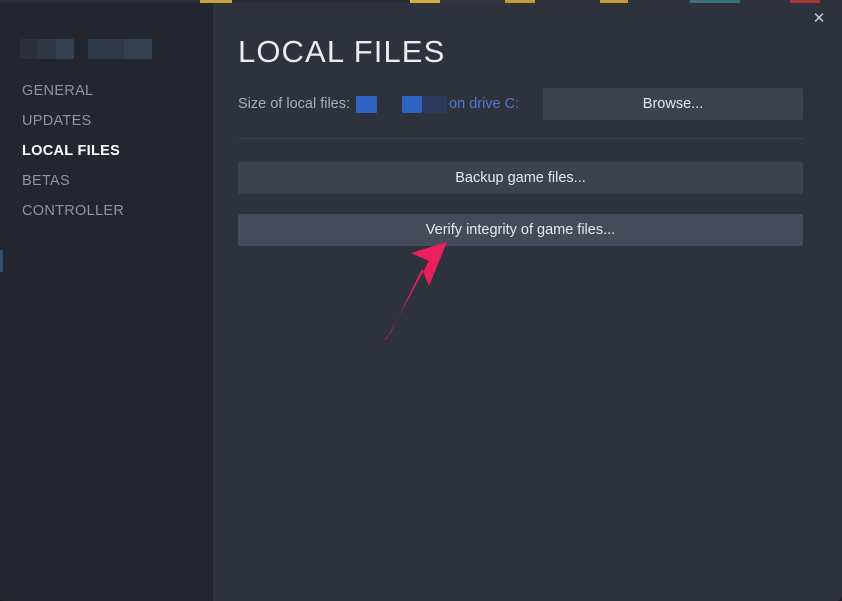 The height and width of the screenshot is (601, 842). I want to click on close-icon: ✕, so click(819, 18).